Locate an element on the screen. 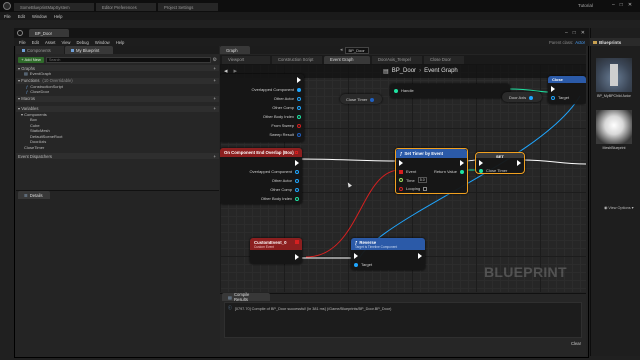  outer-menu-help: Help is located at coordinates (58, 16).